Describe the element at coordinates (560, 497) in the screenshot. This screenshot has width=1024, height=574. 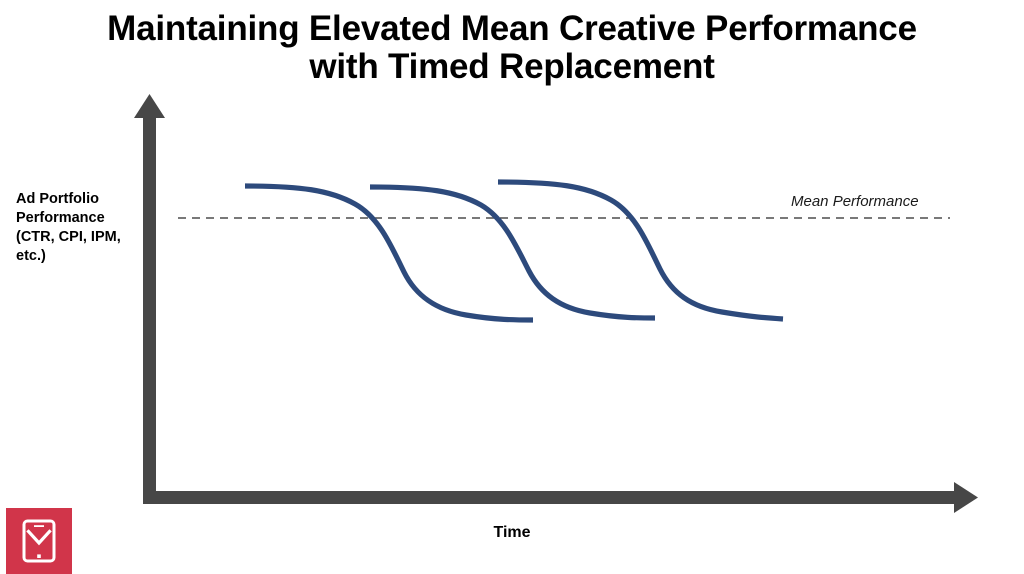
I see `x-axis` at that location.